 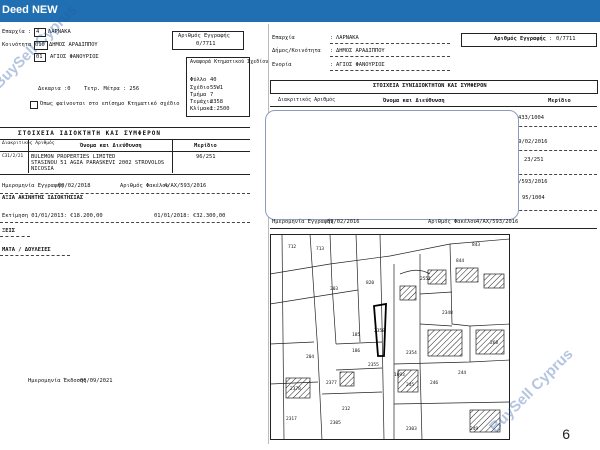 I want to click on quarter-name: ΑΓΙΟΣ ΦΑΝΟΥΡΙΟΣ, so click(x=74, y=57).